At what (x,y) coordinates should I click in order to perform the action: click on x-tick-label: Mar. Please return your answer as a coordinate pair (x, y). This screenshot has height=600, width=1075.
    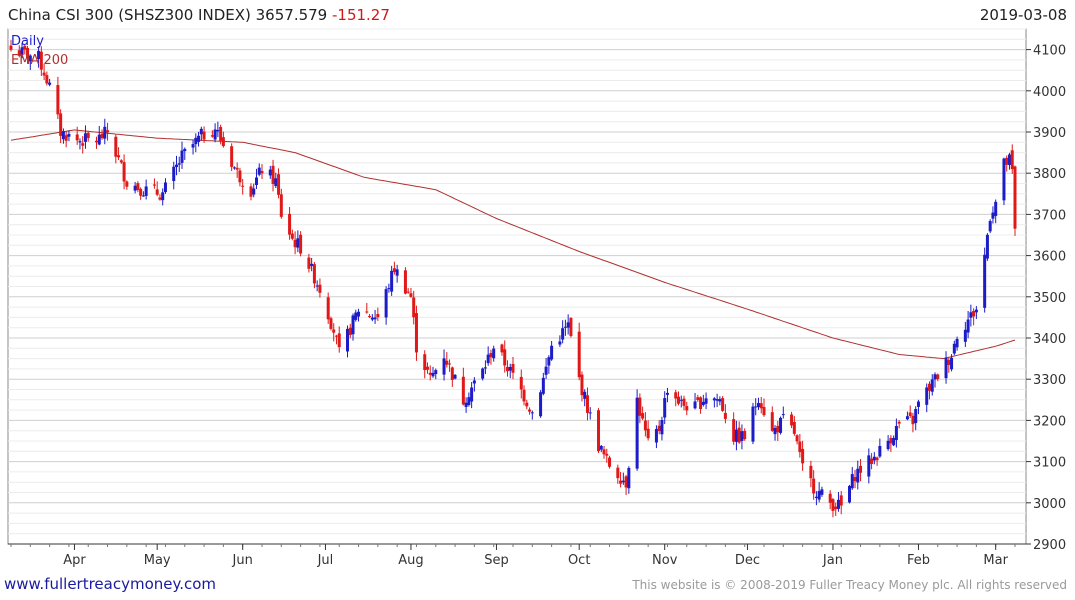
    Looking at the image, I should click on (995, 560).